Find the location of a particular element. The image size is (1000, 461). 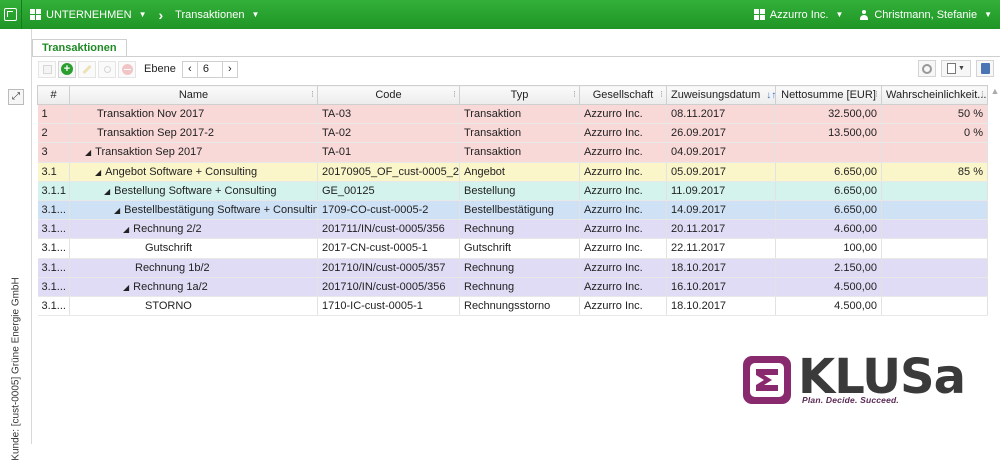

column-header-code: Code ⁝ is located at coordinates (388, 95).